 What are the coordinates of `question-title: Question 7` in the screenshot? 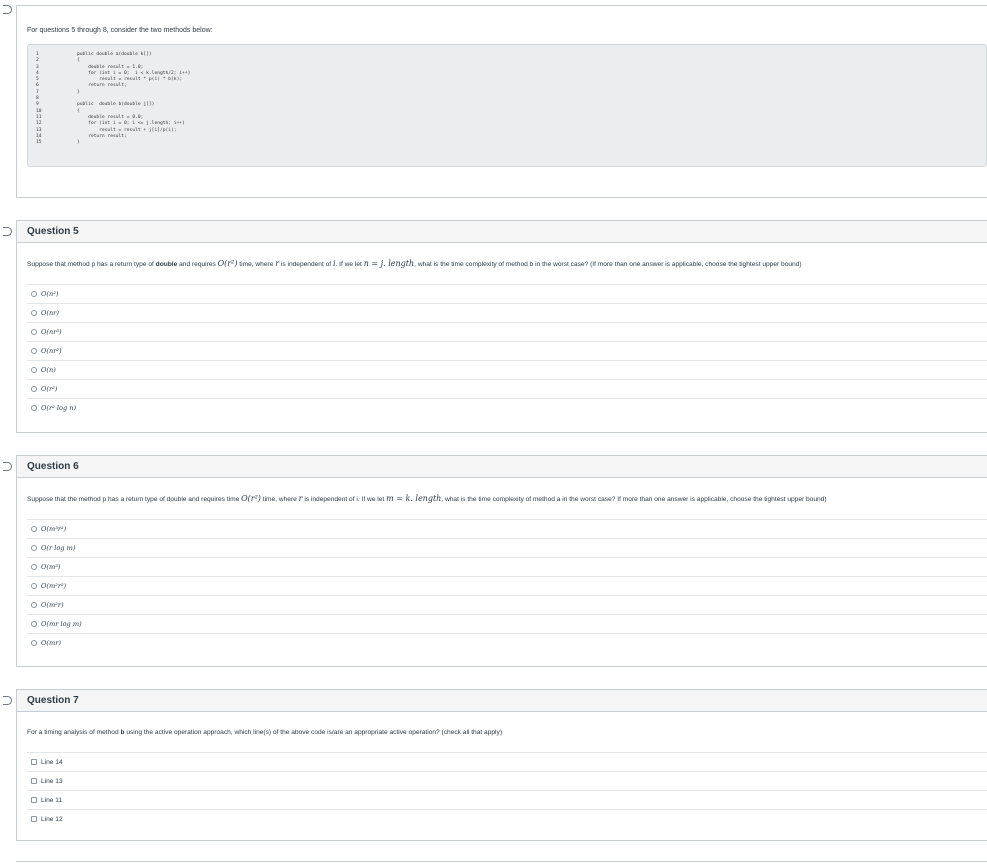 It's located at (502, 701).